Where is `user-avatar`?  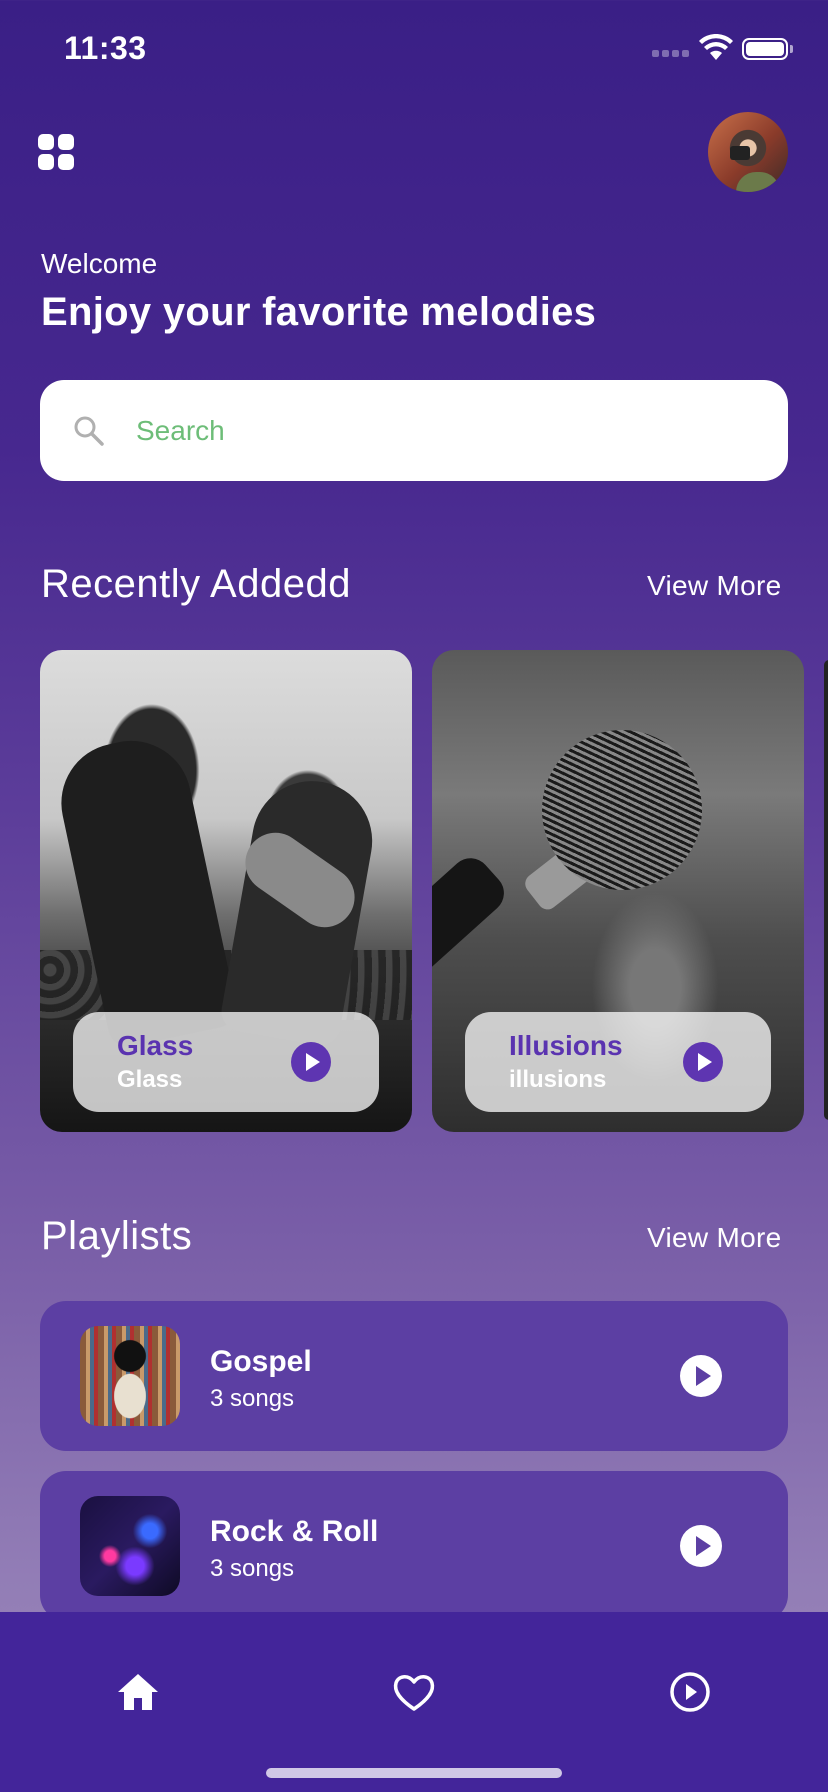
user-avatar is located at coordinates (748, 152).